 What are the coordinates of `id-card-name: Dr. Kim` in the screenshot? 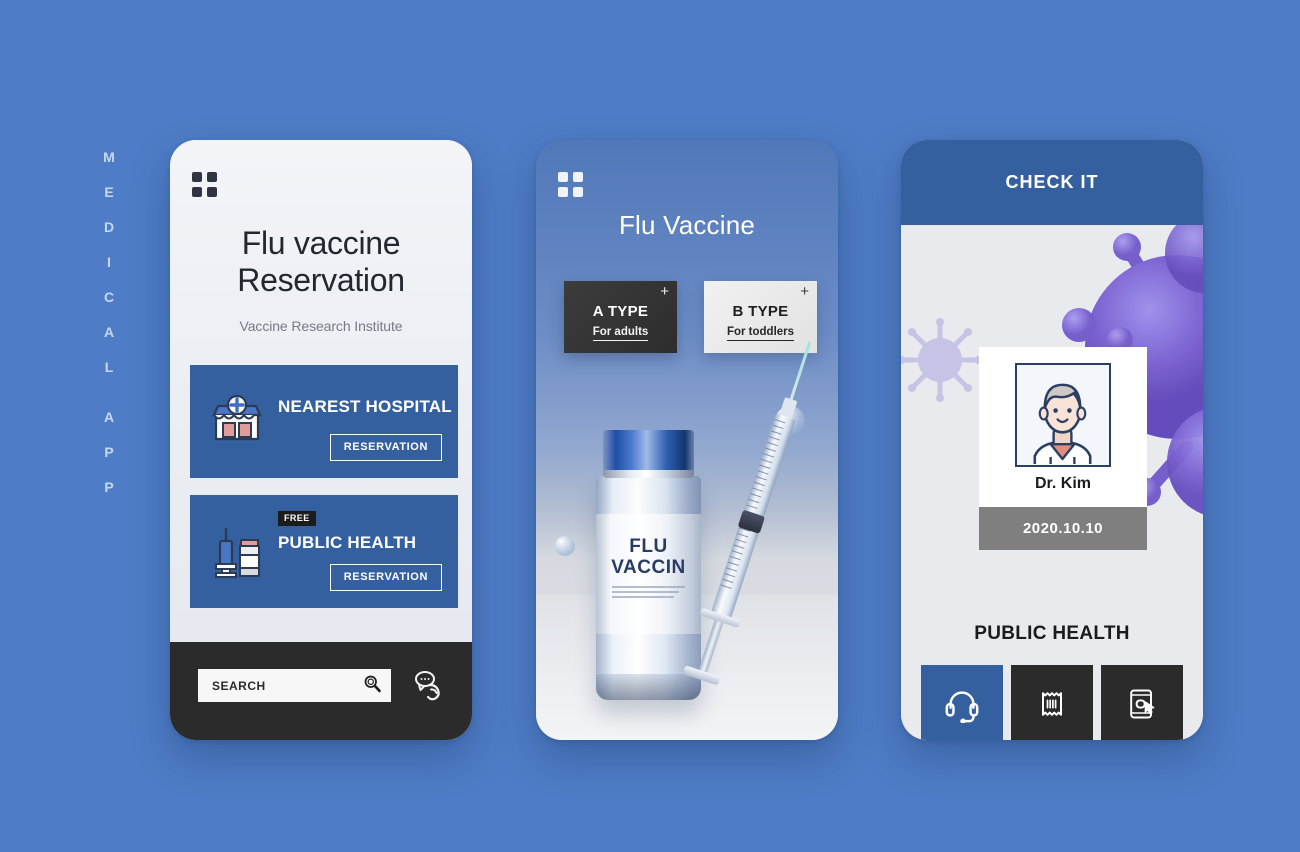 It's located at (1062, 483).